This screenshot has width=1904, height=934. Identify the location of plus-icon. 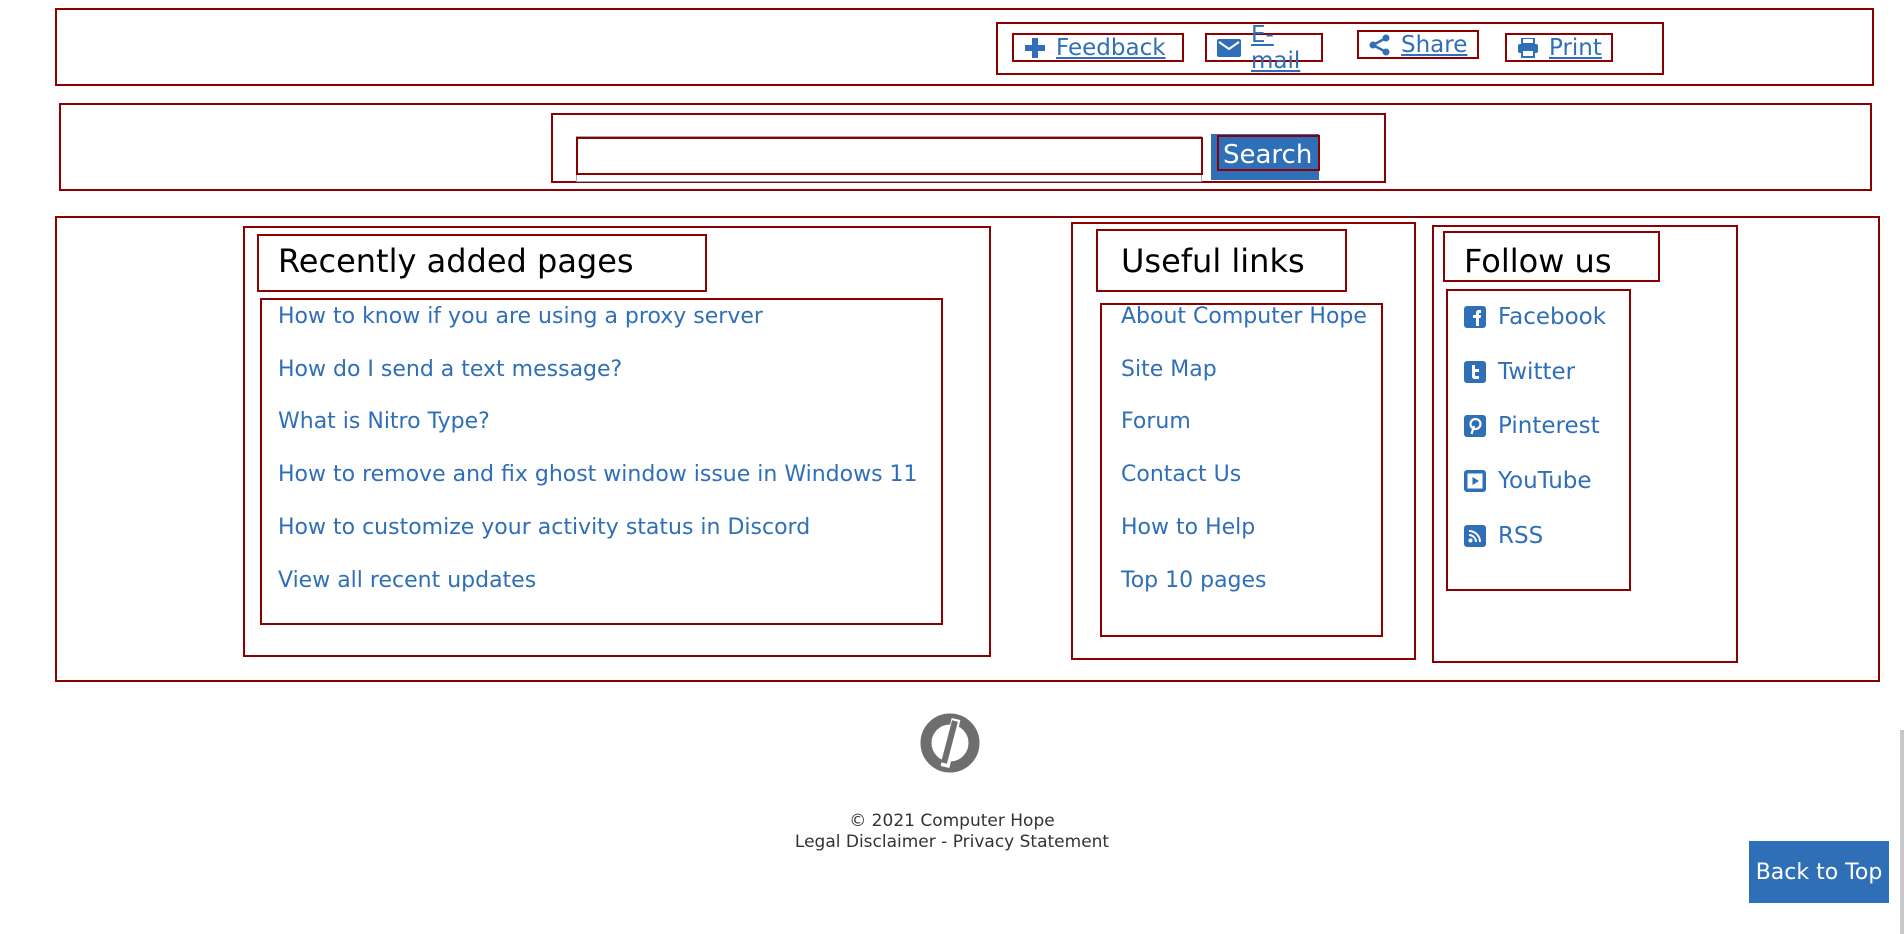
(1035, 47).